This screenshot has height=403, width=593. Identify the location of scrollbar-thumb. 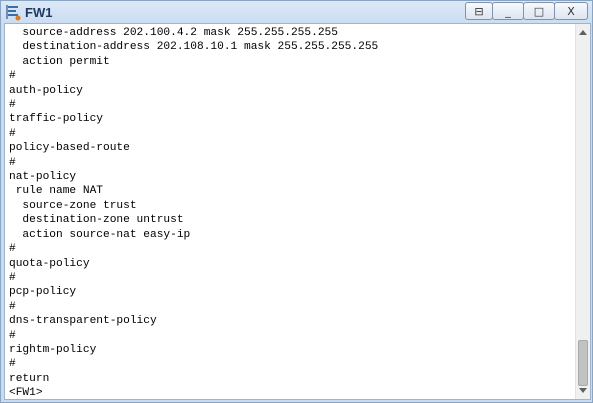
(583, 363).